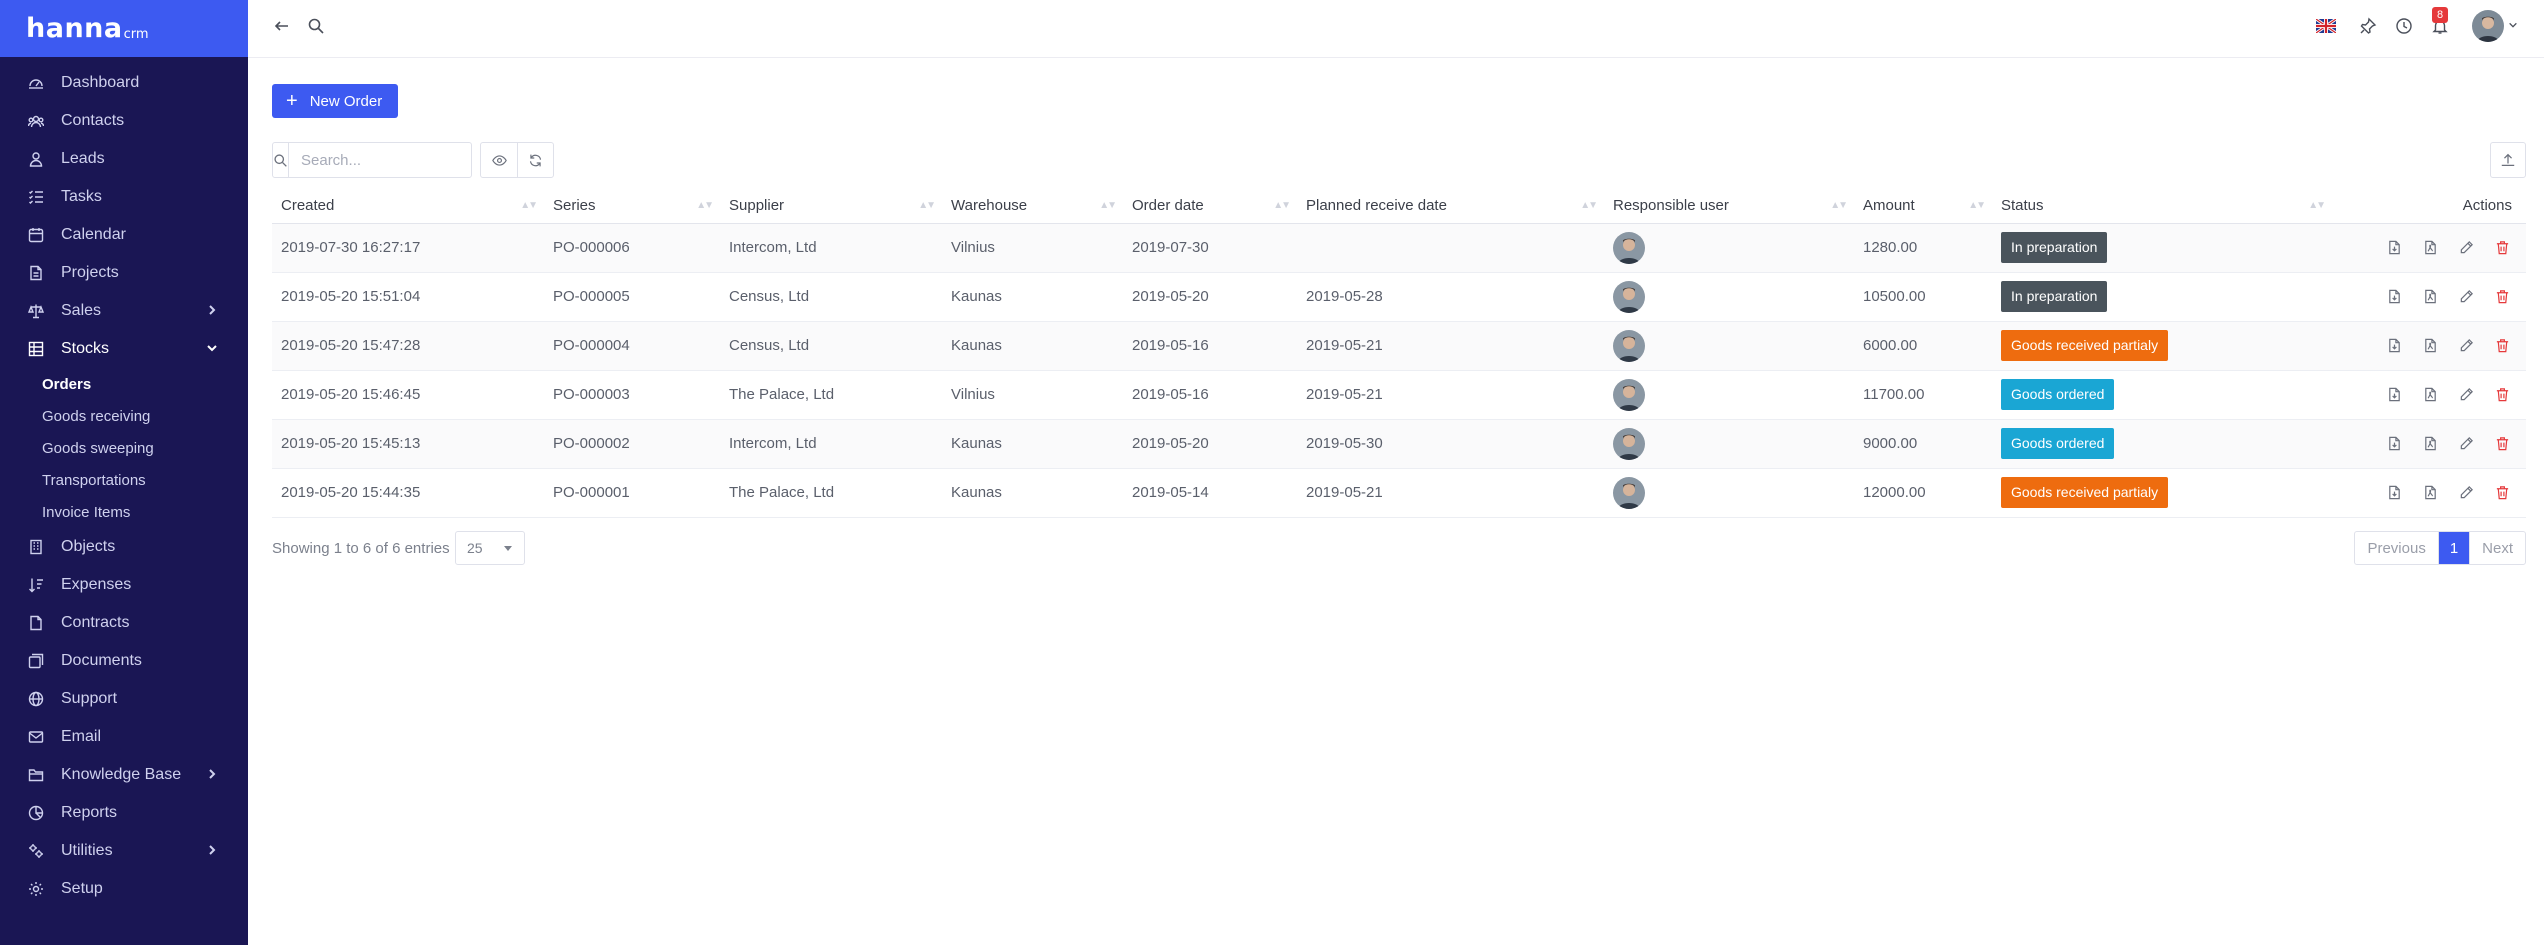 Image resolution: width=2544 pixels, height=945 pixels. I want to click on sidebar-item-label: Support, so click(89, 698).